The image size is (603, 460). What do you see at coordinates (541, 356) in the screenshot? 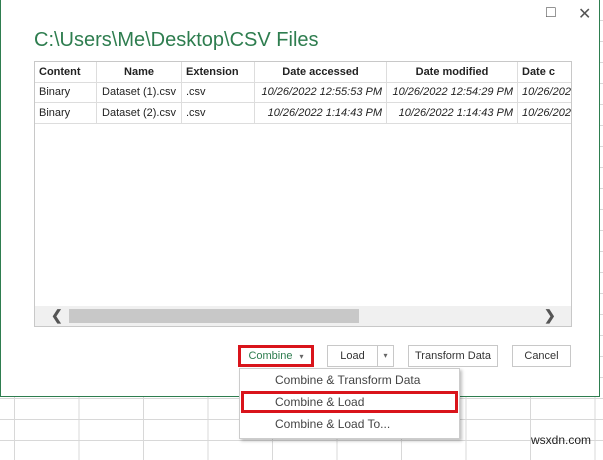
I see `cancel-button: Cancel` at bounding box center [541, 356].